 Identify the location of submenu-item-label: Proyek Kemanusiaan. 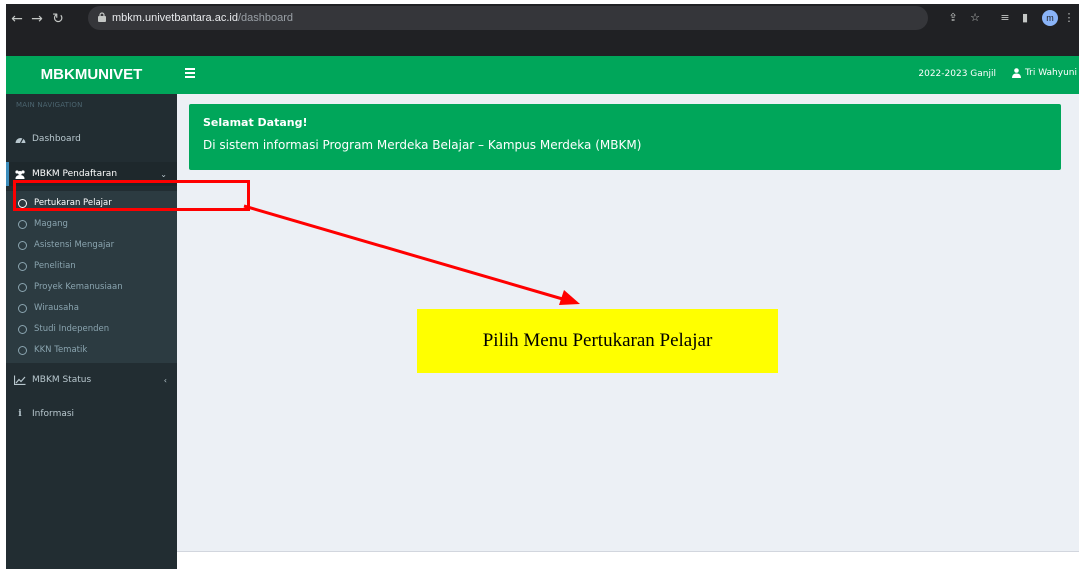
(78, 287).